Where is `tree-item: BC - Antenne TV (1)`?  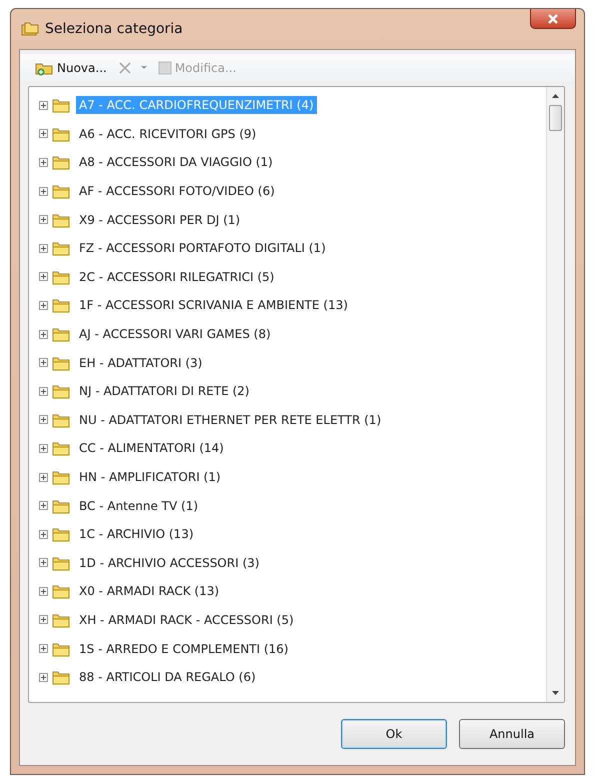
tree-item: BC - Antenne TV (1) is located at coordinates (139, 505).